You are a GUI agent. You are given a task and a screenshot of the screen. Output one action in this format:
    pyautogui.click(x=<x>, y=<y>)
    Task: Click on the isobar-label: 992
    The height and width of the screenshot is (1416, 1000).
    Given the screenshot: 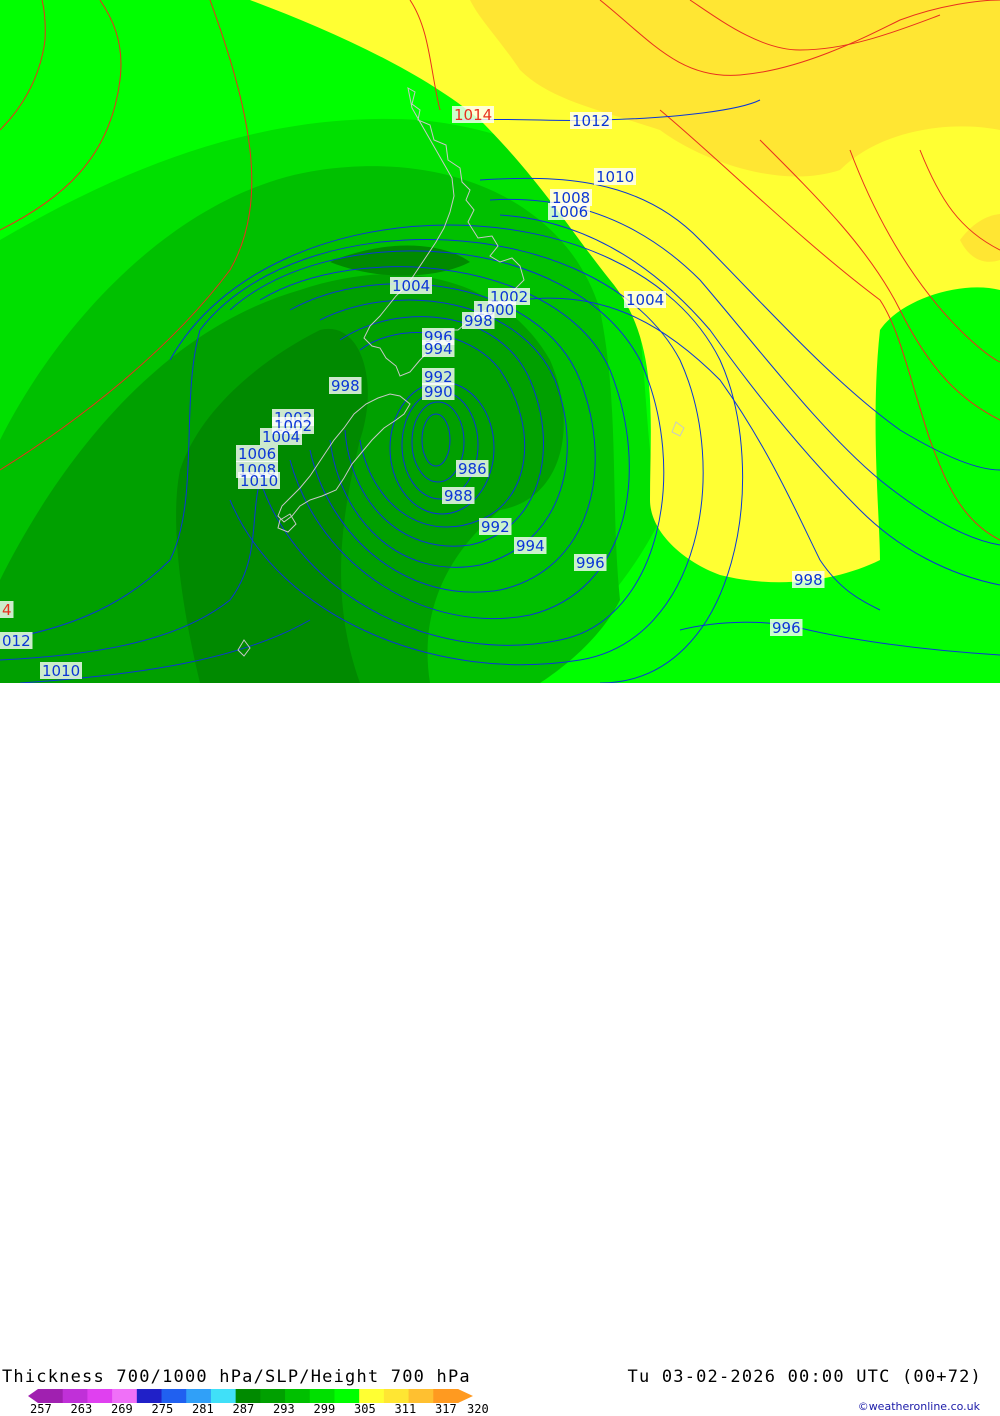 What is the action you would take?
    pyautogui.click(x=495, y=527)
    